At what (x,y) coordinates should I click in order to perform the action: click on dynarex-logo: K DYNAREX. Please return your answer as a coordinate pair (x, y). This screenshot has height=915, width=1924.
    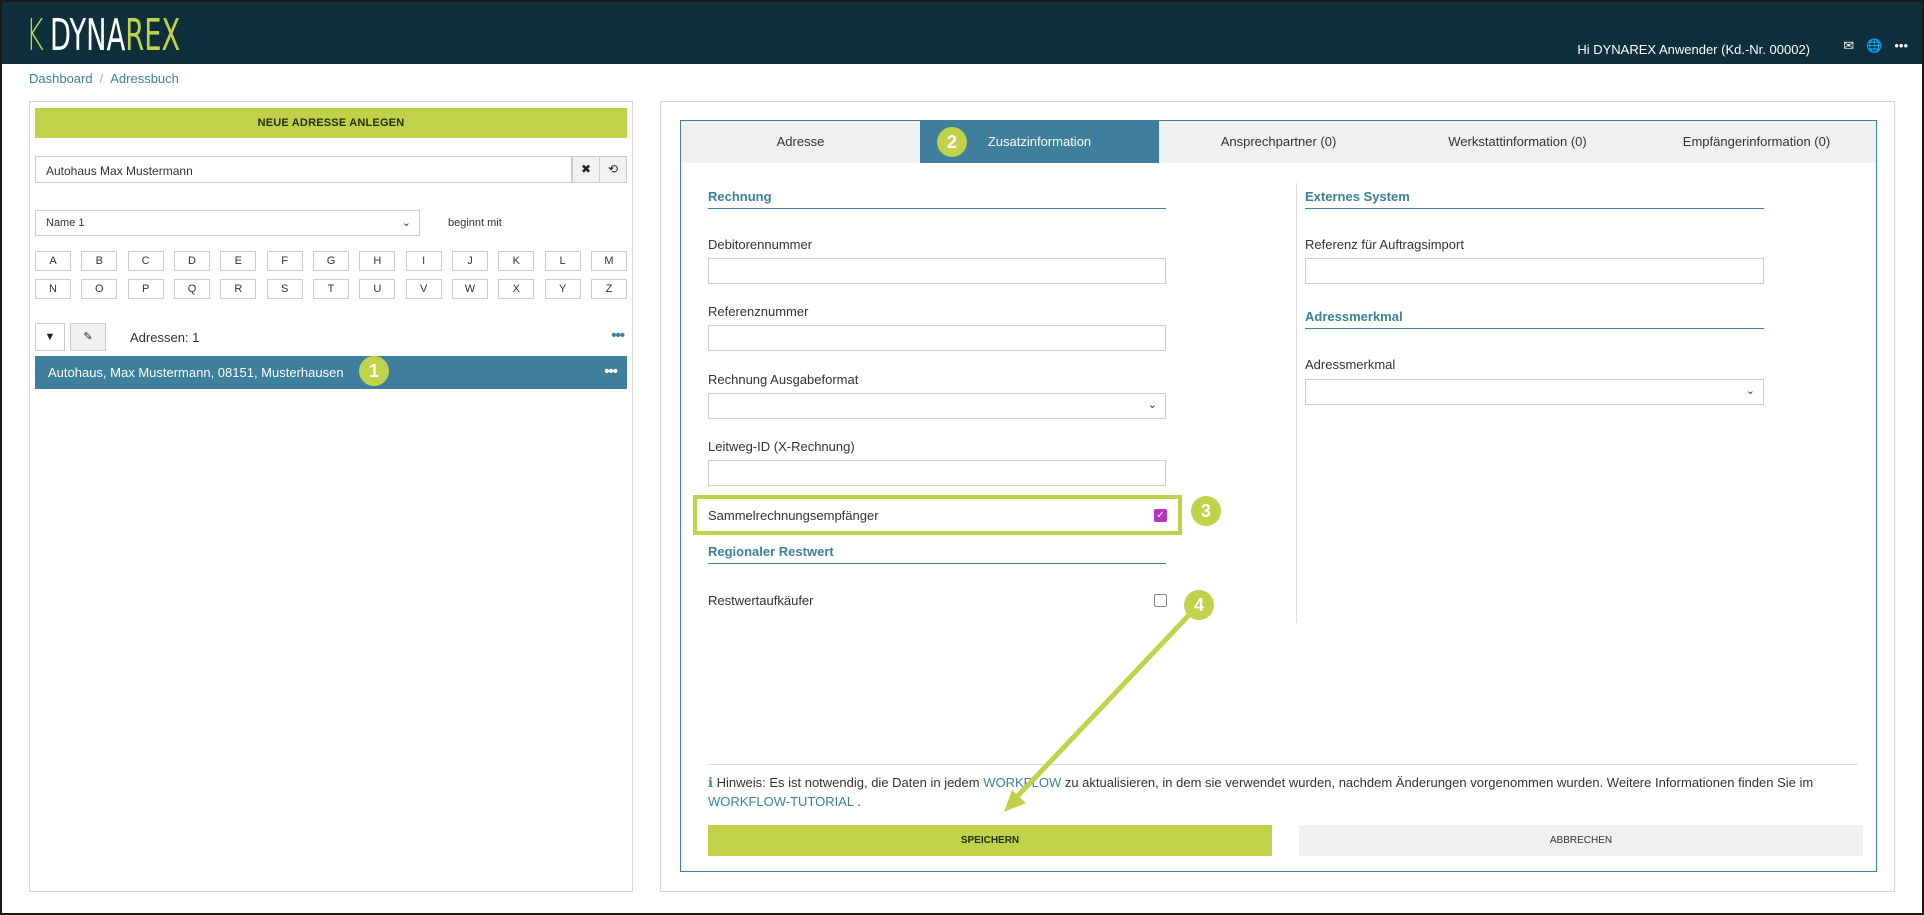
    Looking at the image, I should click on (103, 35).